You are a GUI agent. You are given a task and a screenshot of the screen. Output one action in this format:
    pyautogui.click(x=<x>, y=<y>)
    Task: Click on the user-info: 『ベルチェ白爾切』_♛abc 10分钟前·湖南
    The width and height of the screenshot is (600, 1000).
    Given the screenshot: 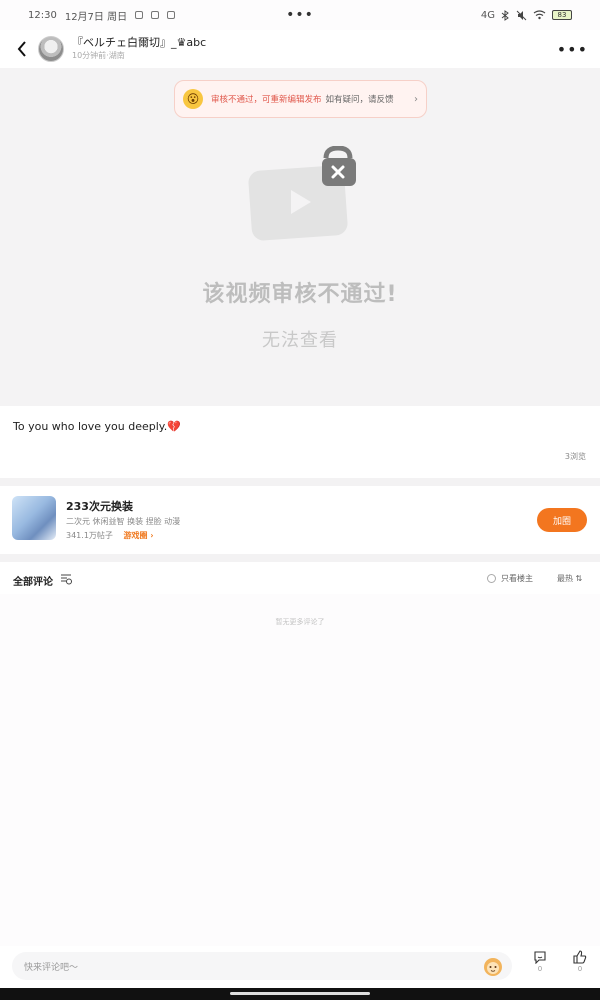 What is the action you would take?
    pyautogui.click(x=139, y=49)
    